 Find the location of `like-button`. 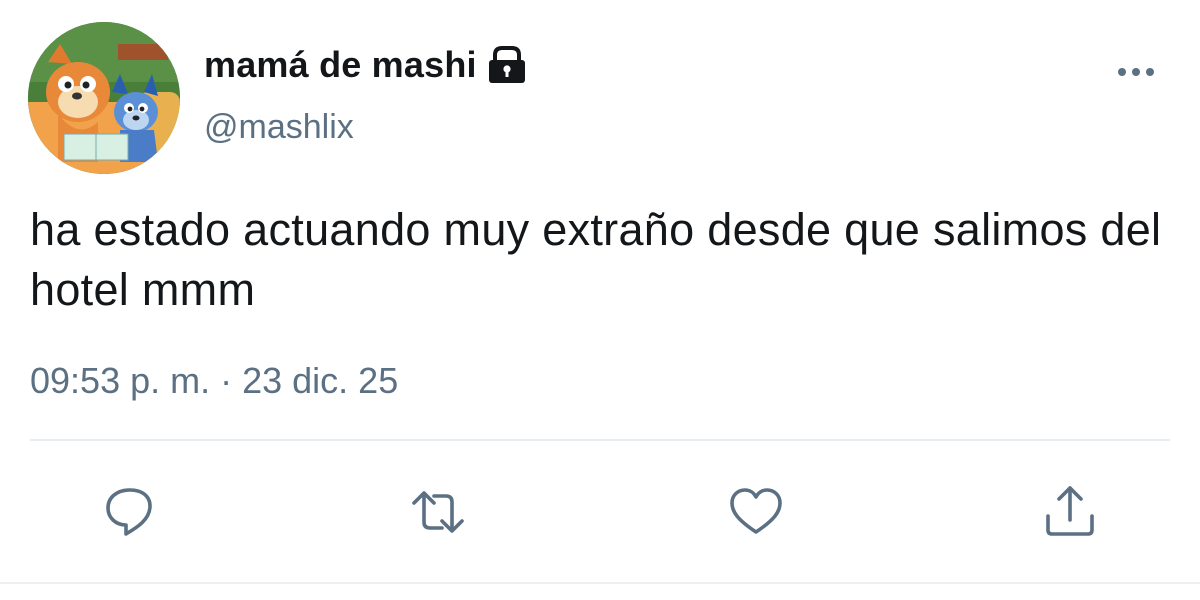

like-button is located at coordinates (756, 512).